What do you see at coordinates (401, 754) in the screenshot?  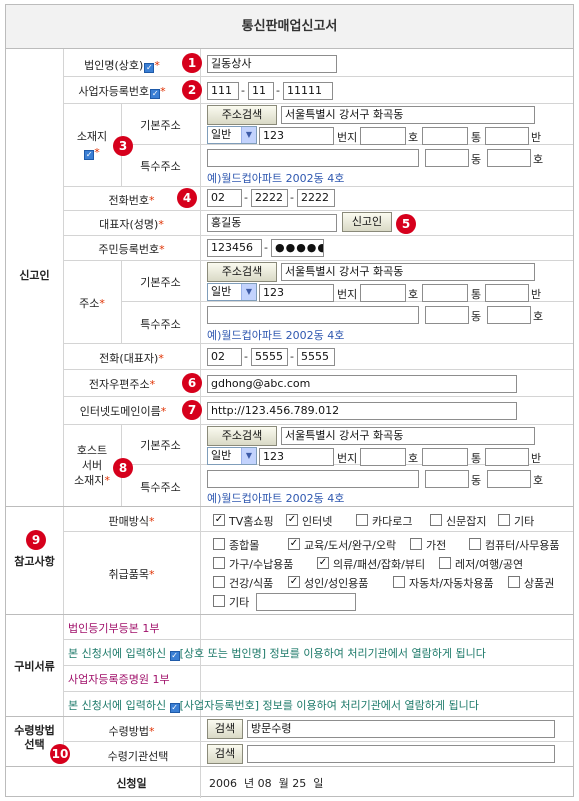 I see `receipt-agency-input` at bounding box center [401, 754].